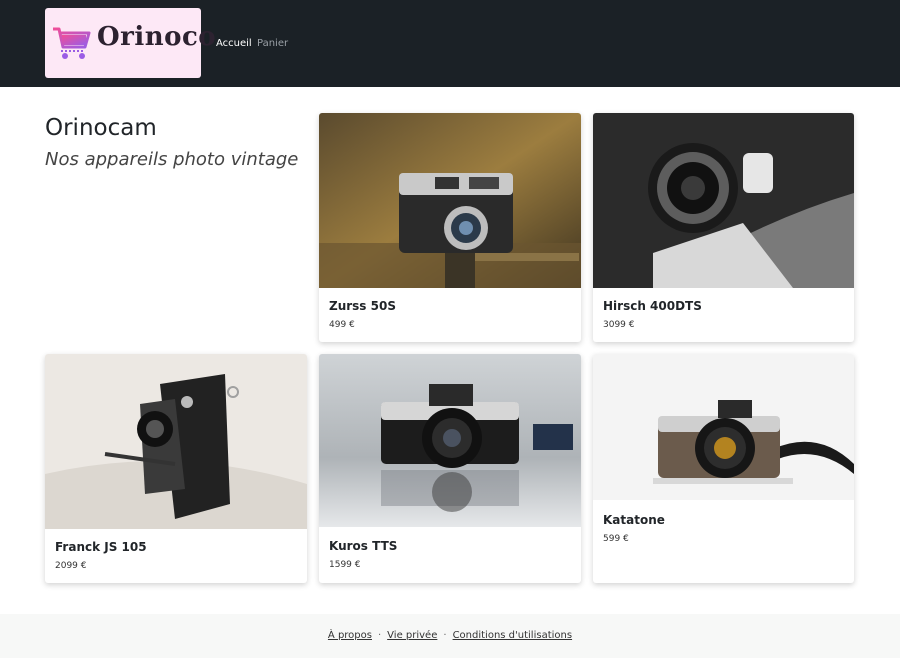  I want to click on product-name: Hirsch 400DTS, so click(652, 306).